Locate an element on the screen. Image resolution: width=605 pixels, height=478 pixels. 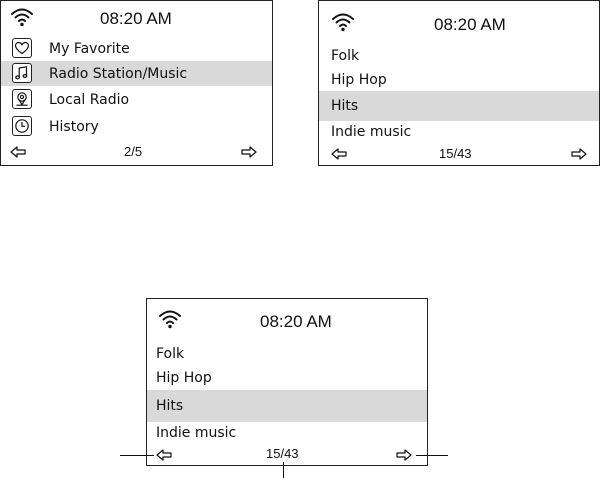
menu-item-my-favorite: My Favorite is located at coordinates (136, 48).